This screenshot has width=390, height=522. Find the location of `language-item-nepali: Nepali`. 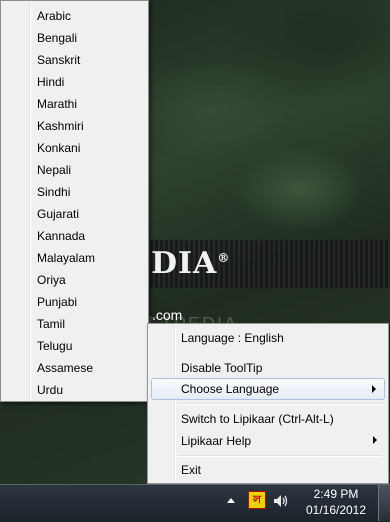

language-item-nepali: Nepali is located at coordinates (54, 170).